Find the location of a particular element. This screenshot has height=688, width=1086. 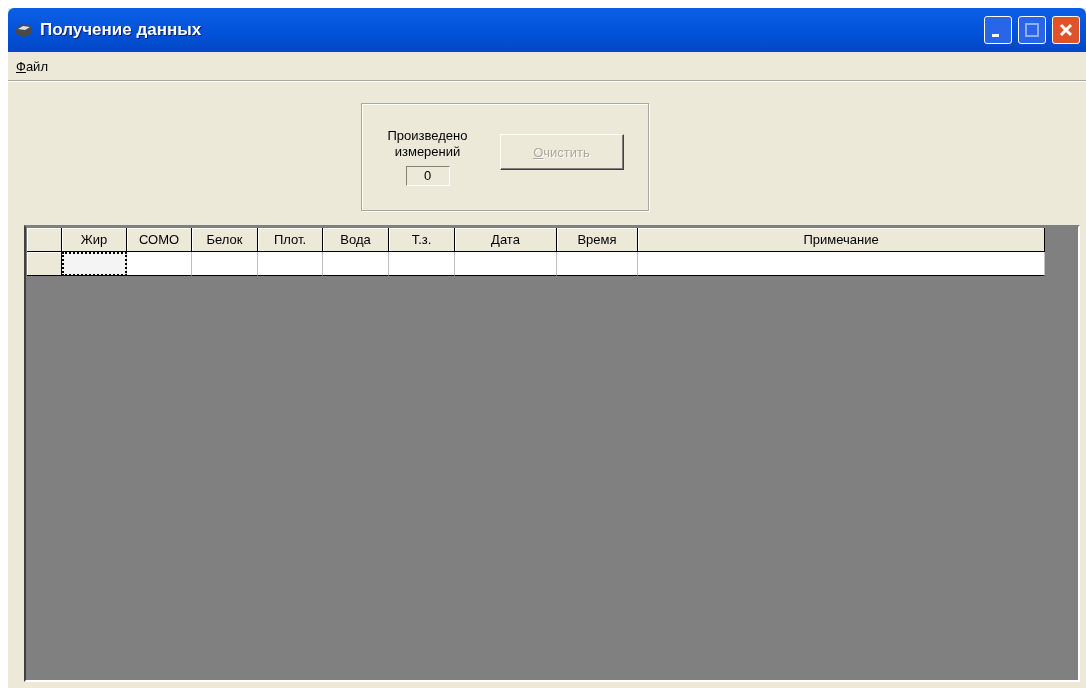

corner-cell is located at coordinates (44, 240).